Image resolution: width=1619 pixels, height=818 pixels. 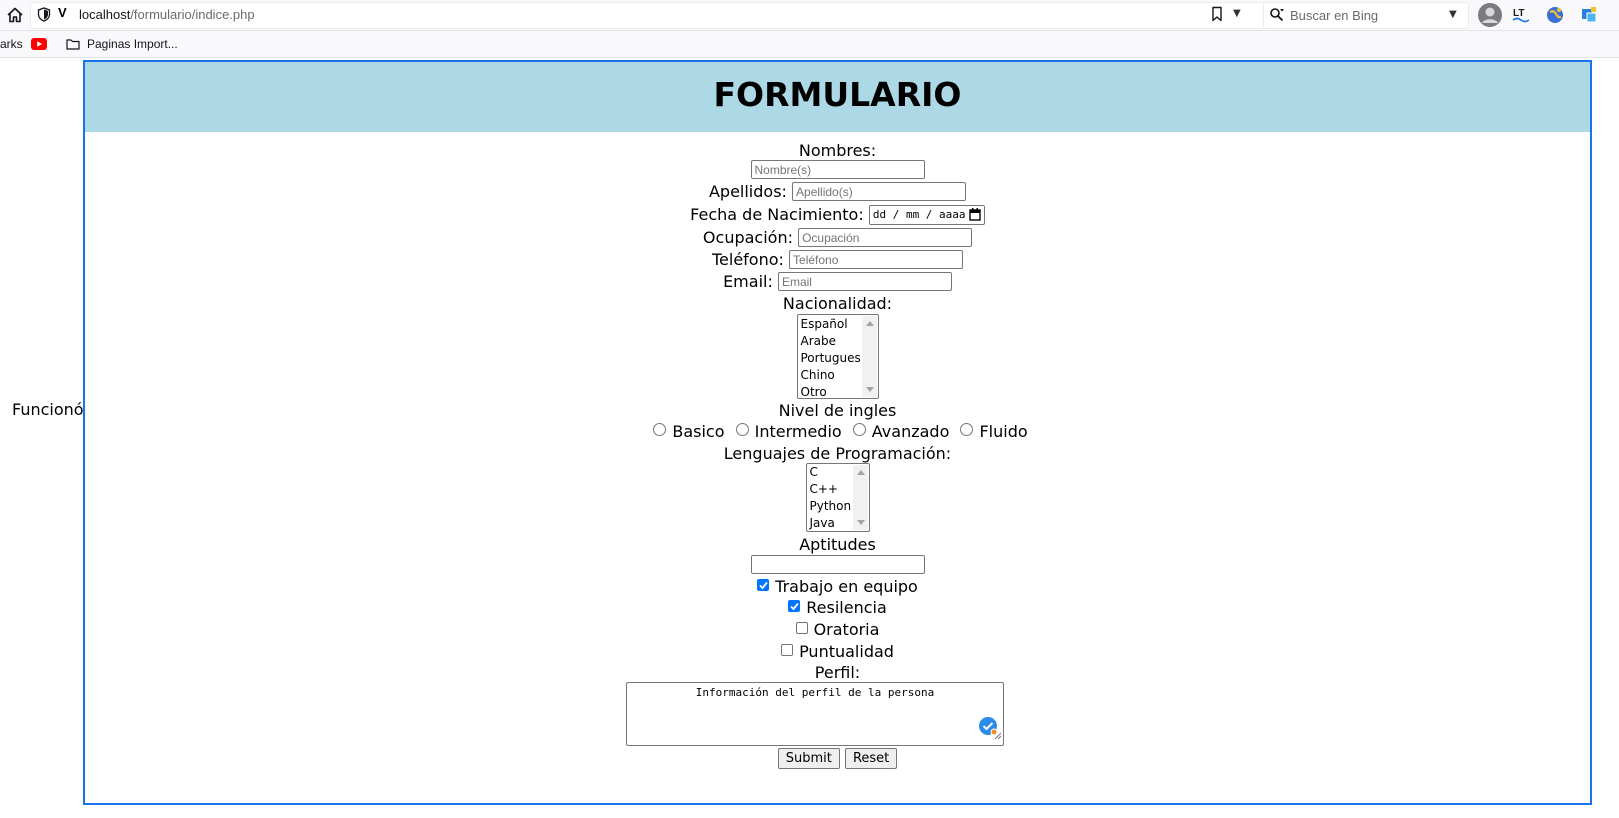 I want to click on submit-button: Submit, so click(x=808, y=758).